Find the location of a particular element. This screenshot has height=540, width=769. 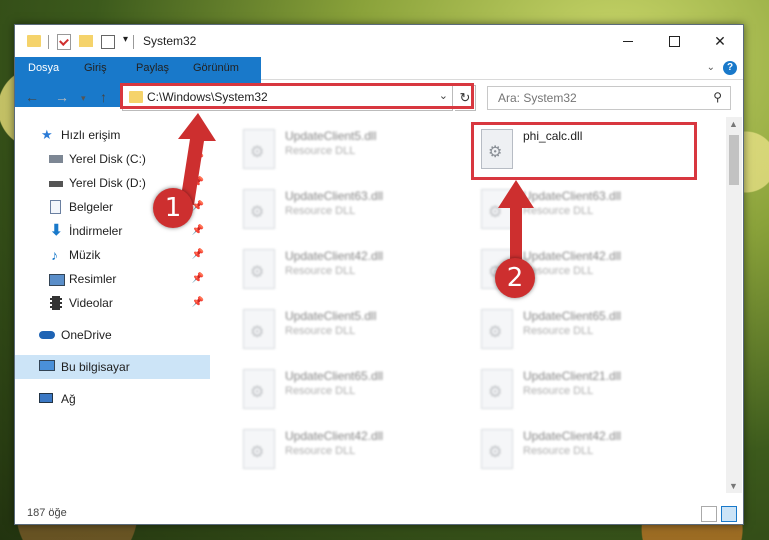

sidebar-item-label: Bu bilgisayar is located at coordinates (95, 367).